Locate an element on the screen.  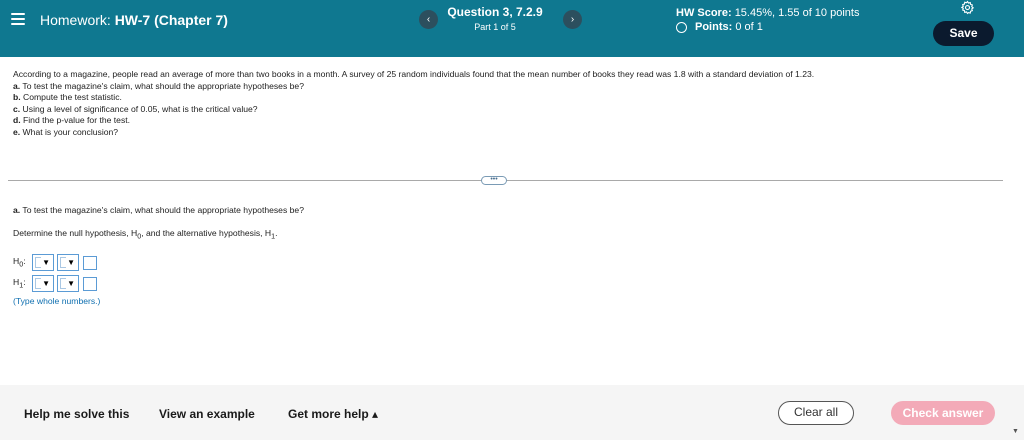
h0-operator-dropdown: ▼ is located at coordinates (68, 262).